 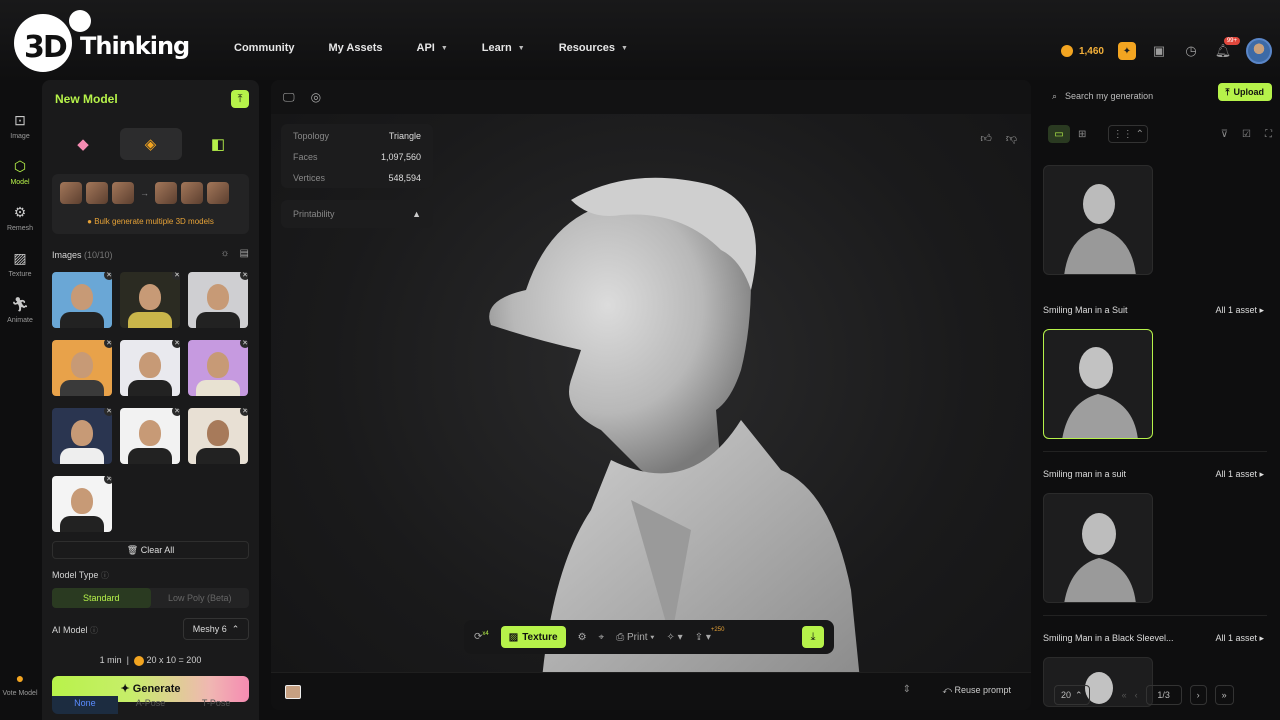 What do you see at coordinates (1136, 695) in the screenshot?
I see `prev-page-button: ‹` at bounding box center [1136, 695].